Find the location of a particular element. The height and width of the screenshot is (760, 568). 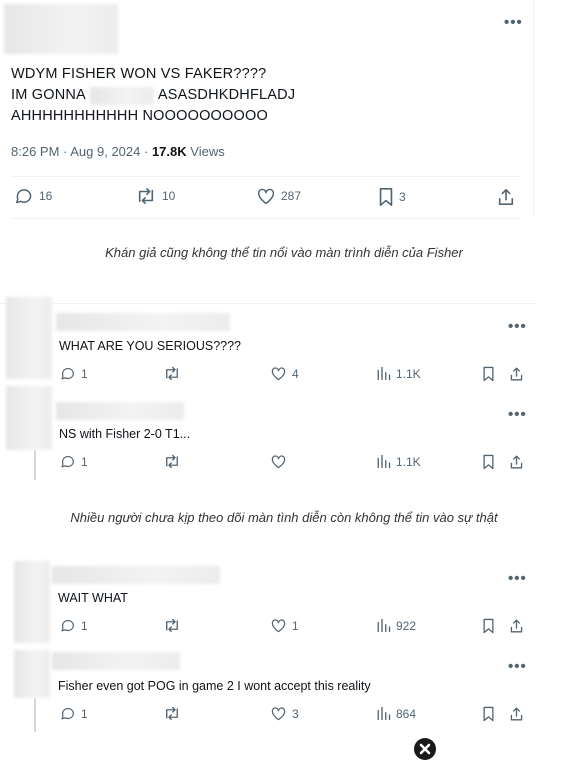

reply-button: 16 is located at coordinates (33, 196).